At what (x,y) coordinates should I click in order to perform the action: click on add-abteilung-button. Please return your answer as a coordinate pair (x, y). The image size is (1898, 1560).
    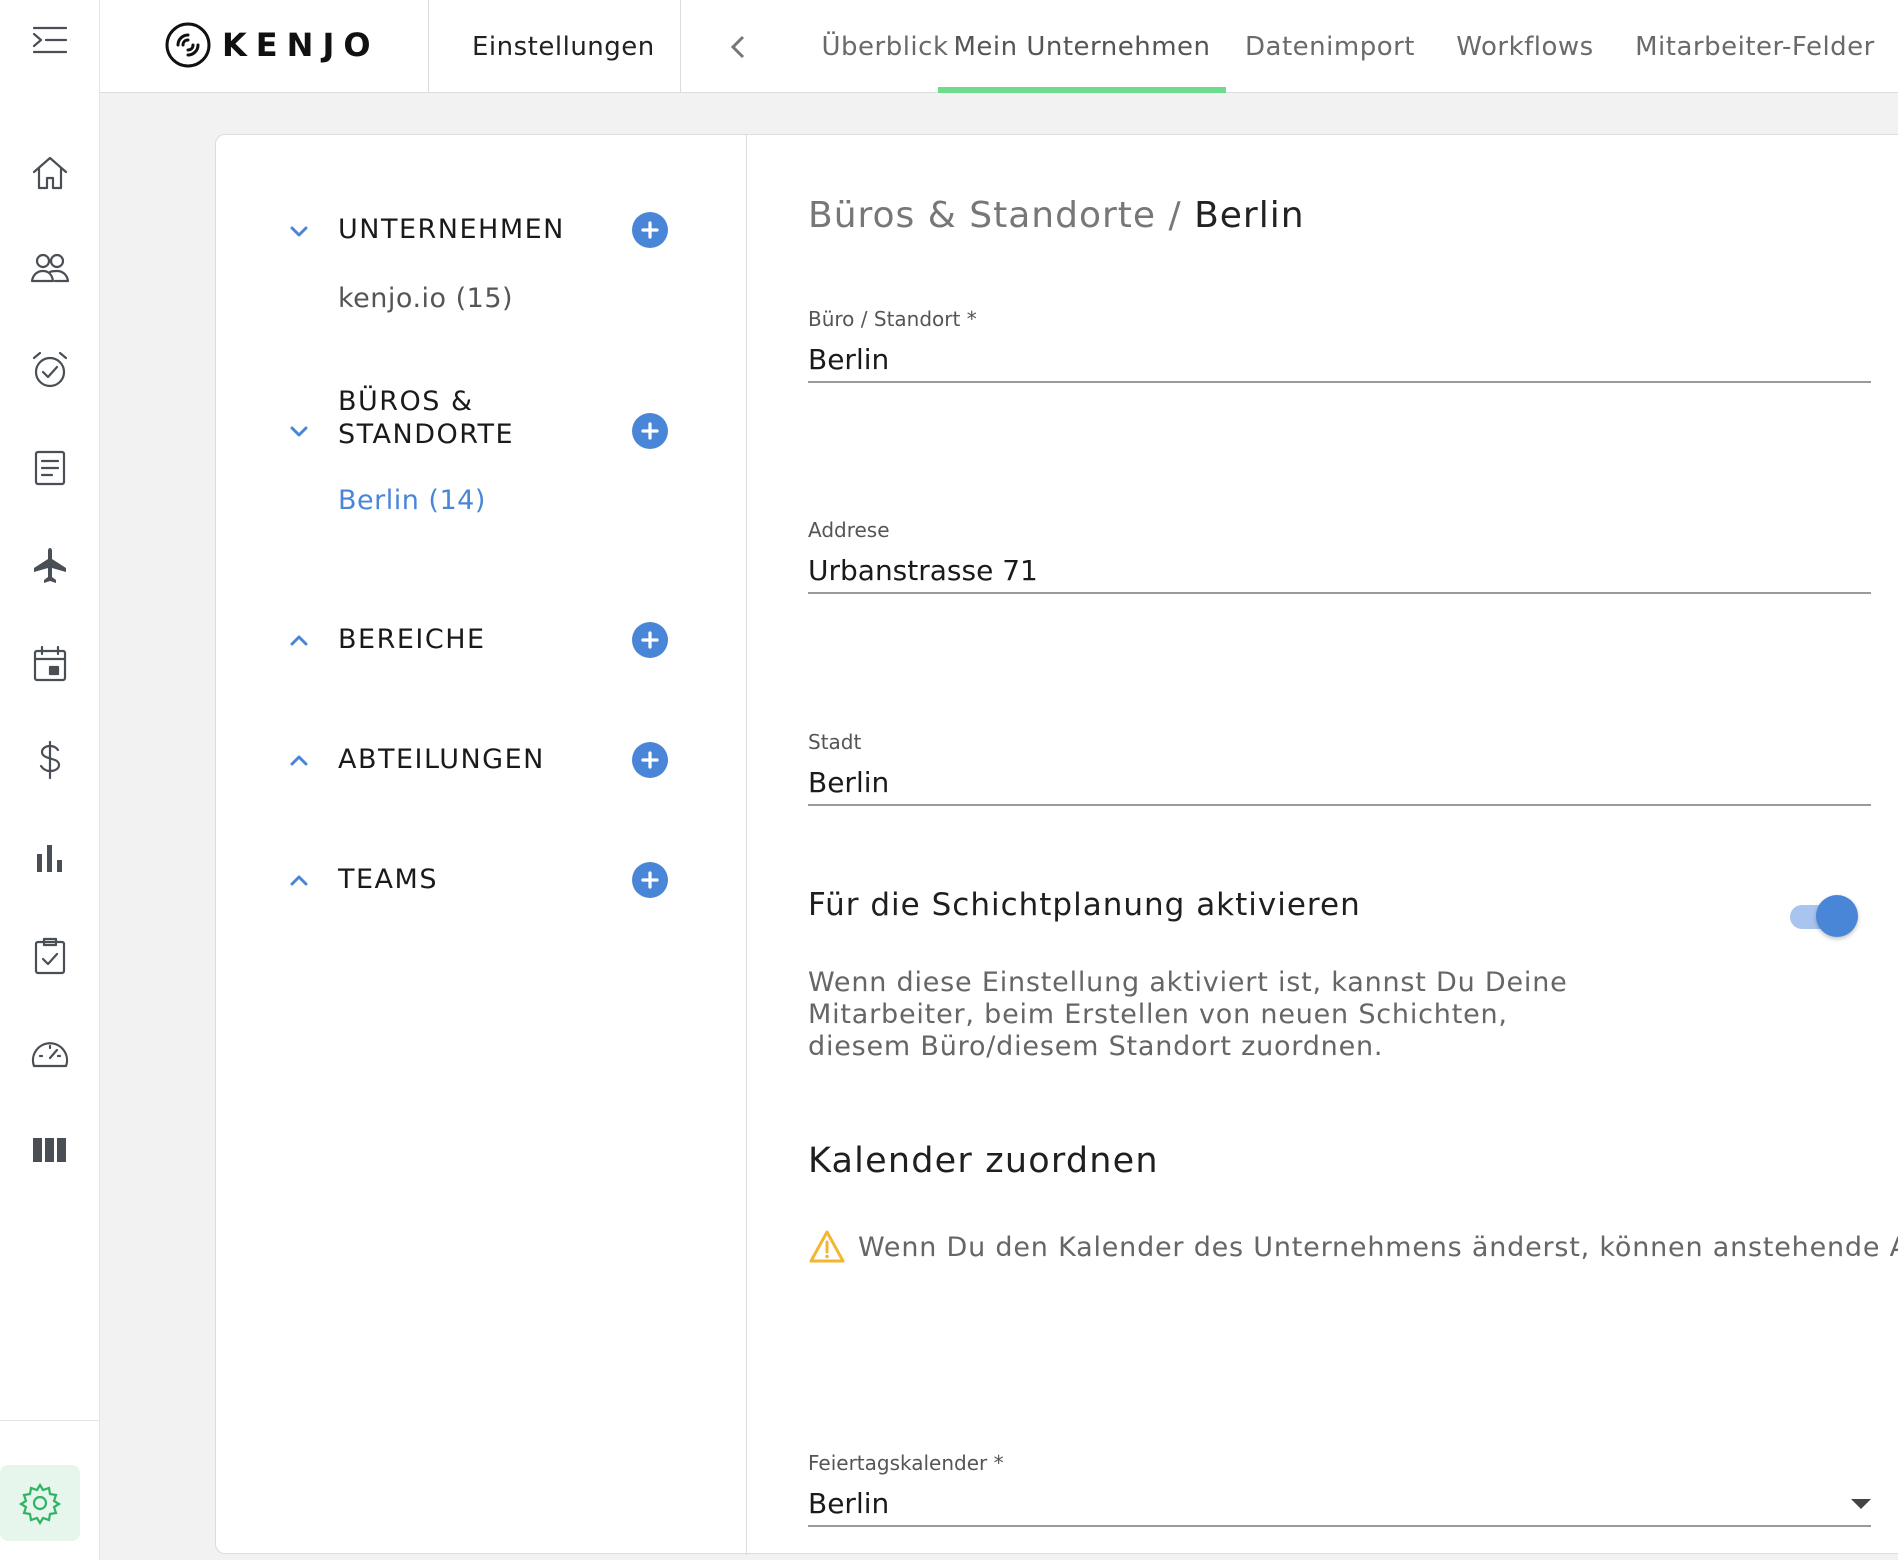
    Looking at the image, I should click on (650, 760).